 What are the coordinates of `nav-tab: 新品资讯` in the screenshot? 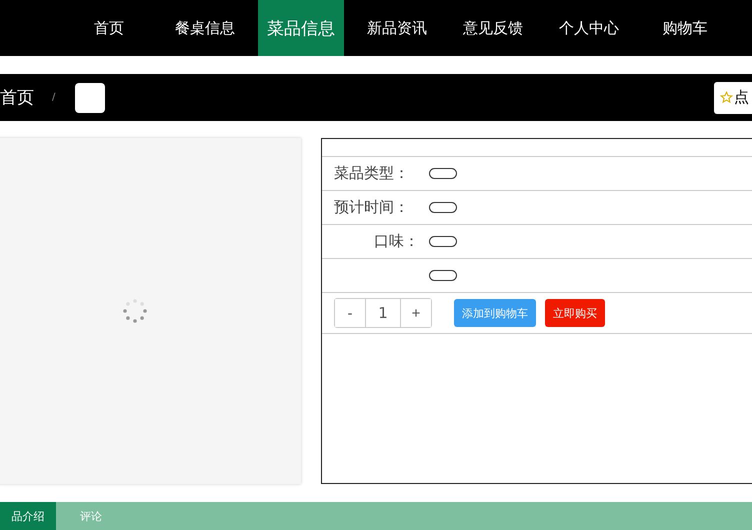 It's located at (397, 28).